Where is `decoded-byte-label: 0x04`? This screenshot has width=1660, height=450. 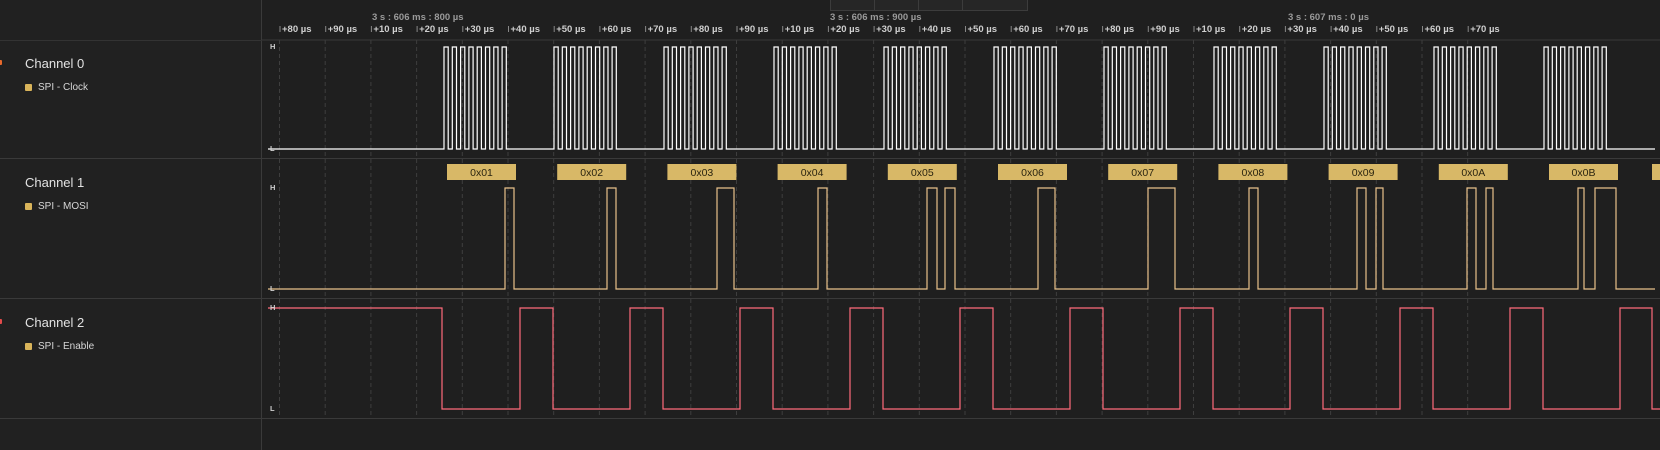 decoded-byte-label: 0x04 is located at coordinates (812, 173).